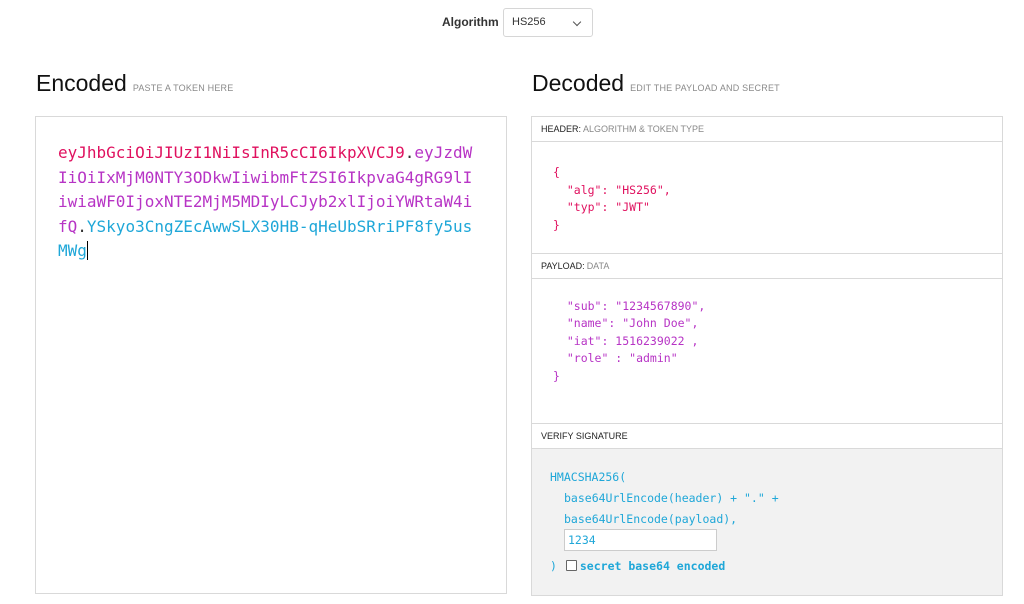  Describe the element at coordinates (652, 566) in the screenshot. I see `secret-base64-label: secret base64 encoded` at that location.